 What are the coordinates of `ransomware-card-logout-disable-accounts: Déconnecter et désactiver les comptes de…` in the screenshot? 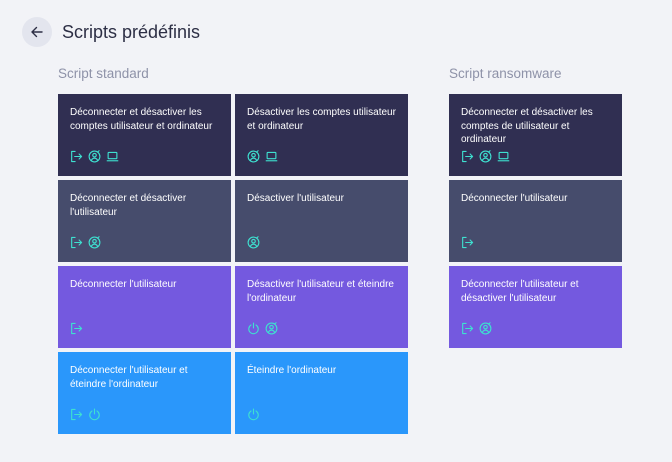 It's located at (535, 135).